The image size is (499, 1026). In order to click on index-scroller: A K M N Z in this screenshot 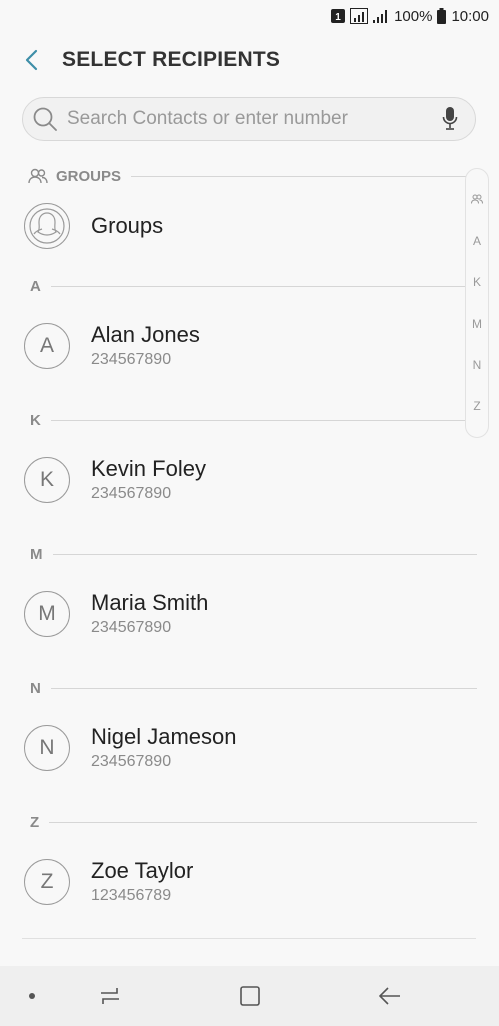, I will do `click(477, 303)`.